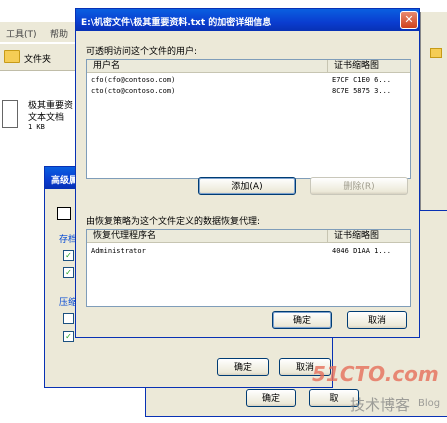 This screenshot has width=447, height=423. What do you see at coordinates (368, 236) in the screenshot?
I see `recovery-header-thumbprint: 证书缩略图` at bounding box center [368, 236].